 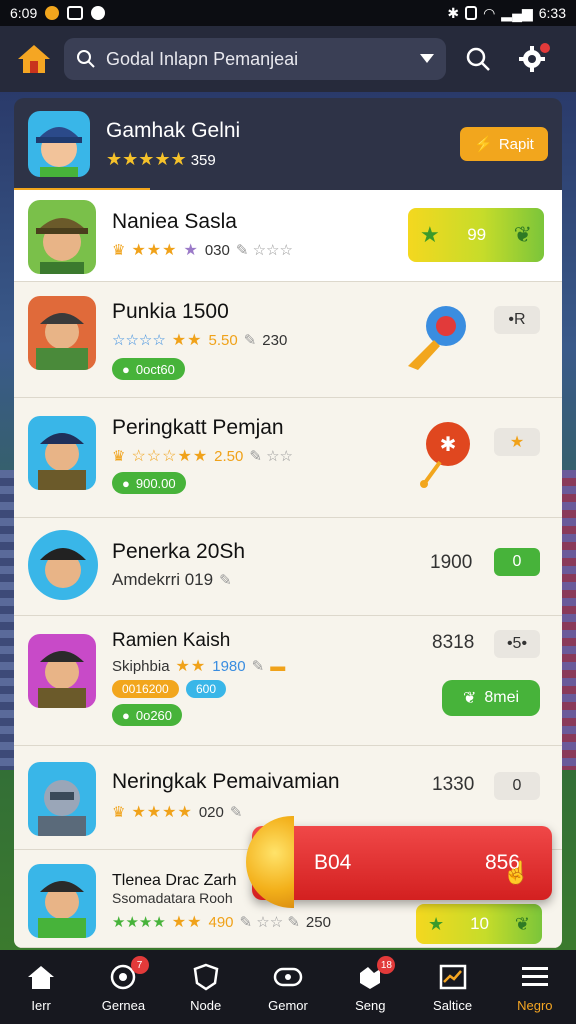 I want to click on coin-icon, so click(x=270, y=862).